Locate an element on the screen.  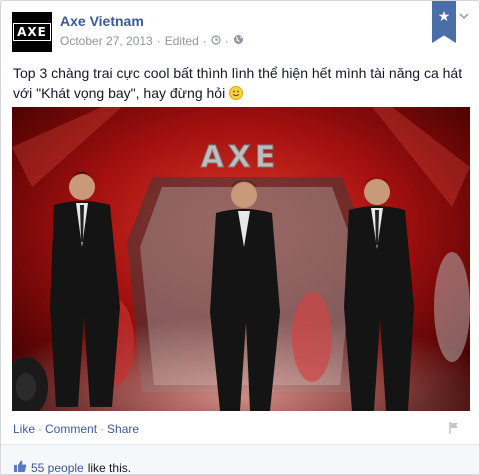
clock-icon is located at coordinates (216, 41).